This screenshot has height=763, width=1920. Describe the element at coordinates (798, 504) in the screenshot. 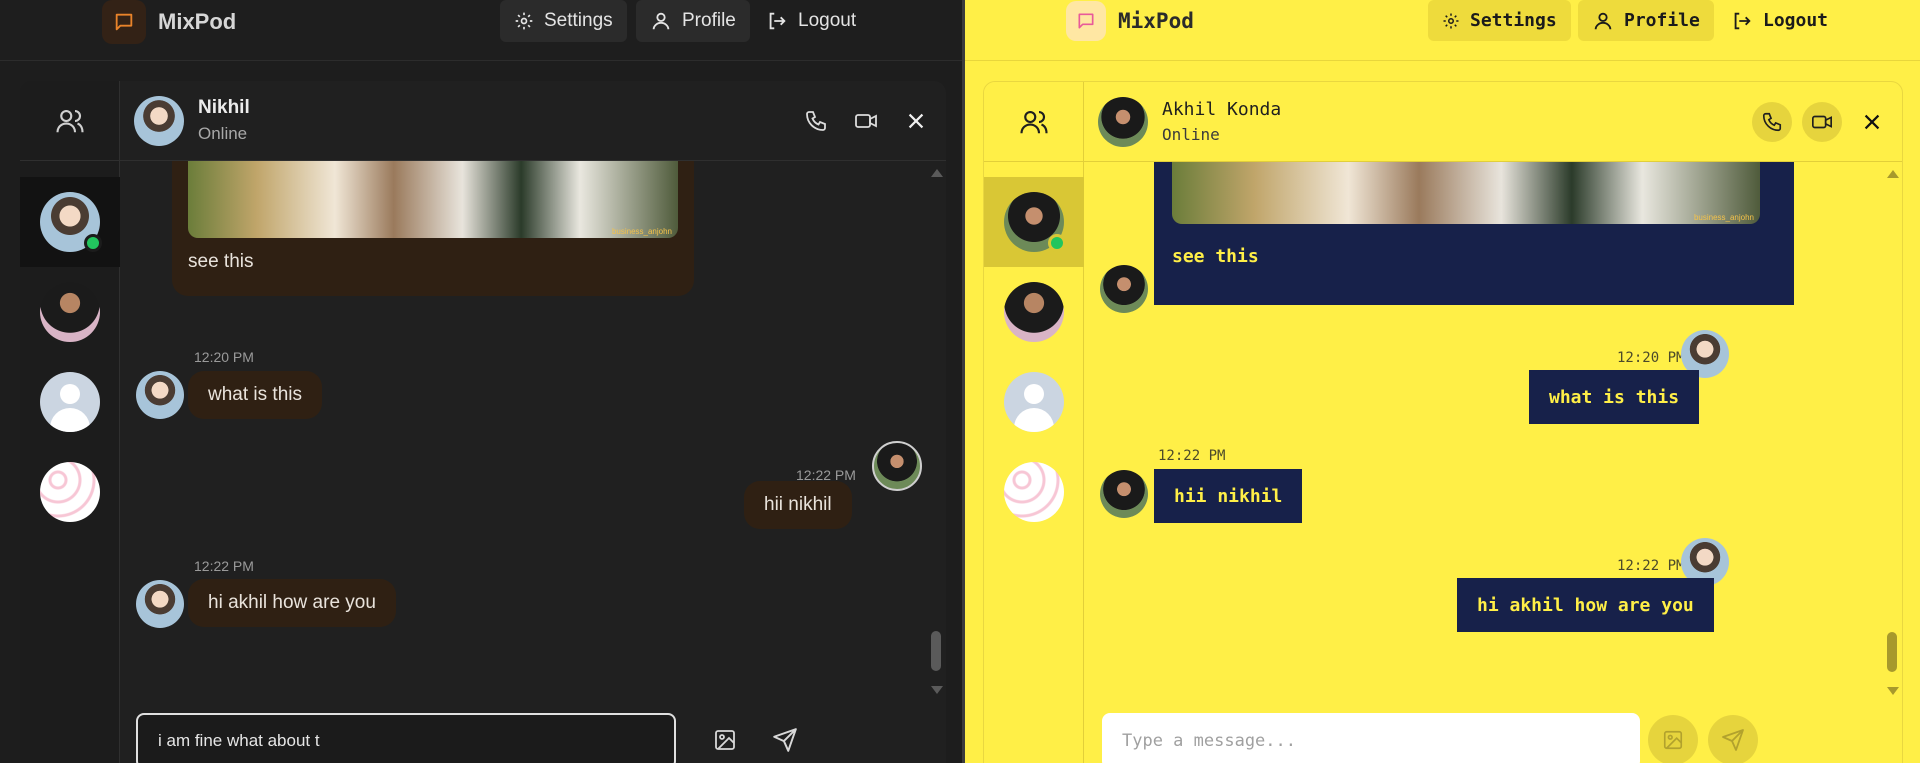

I see `message-text: hii nikhil` at that location.